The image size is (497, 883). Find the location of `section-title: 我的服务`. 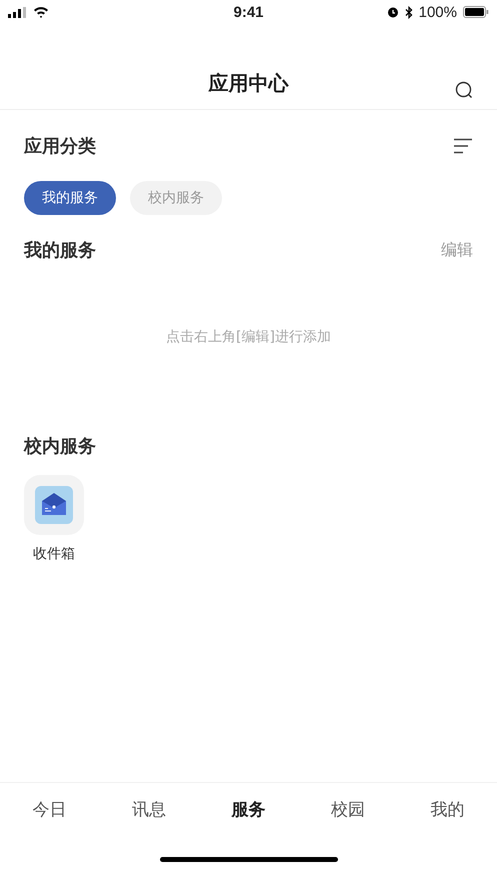

section-title: 我的服务 is located at coordinates (60, 250).